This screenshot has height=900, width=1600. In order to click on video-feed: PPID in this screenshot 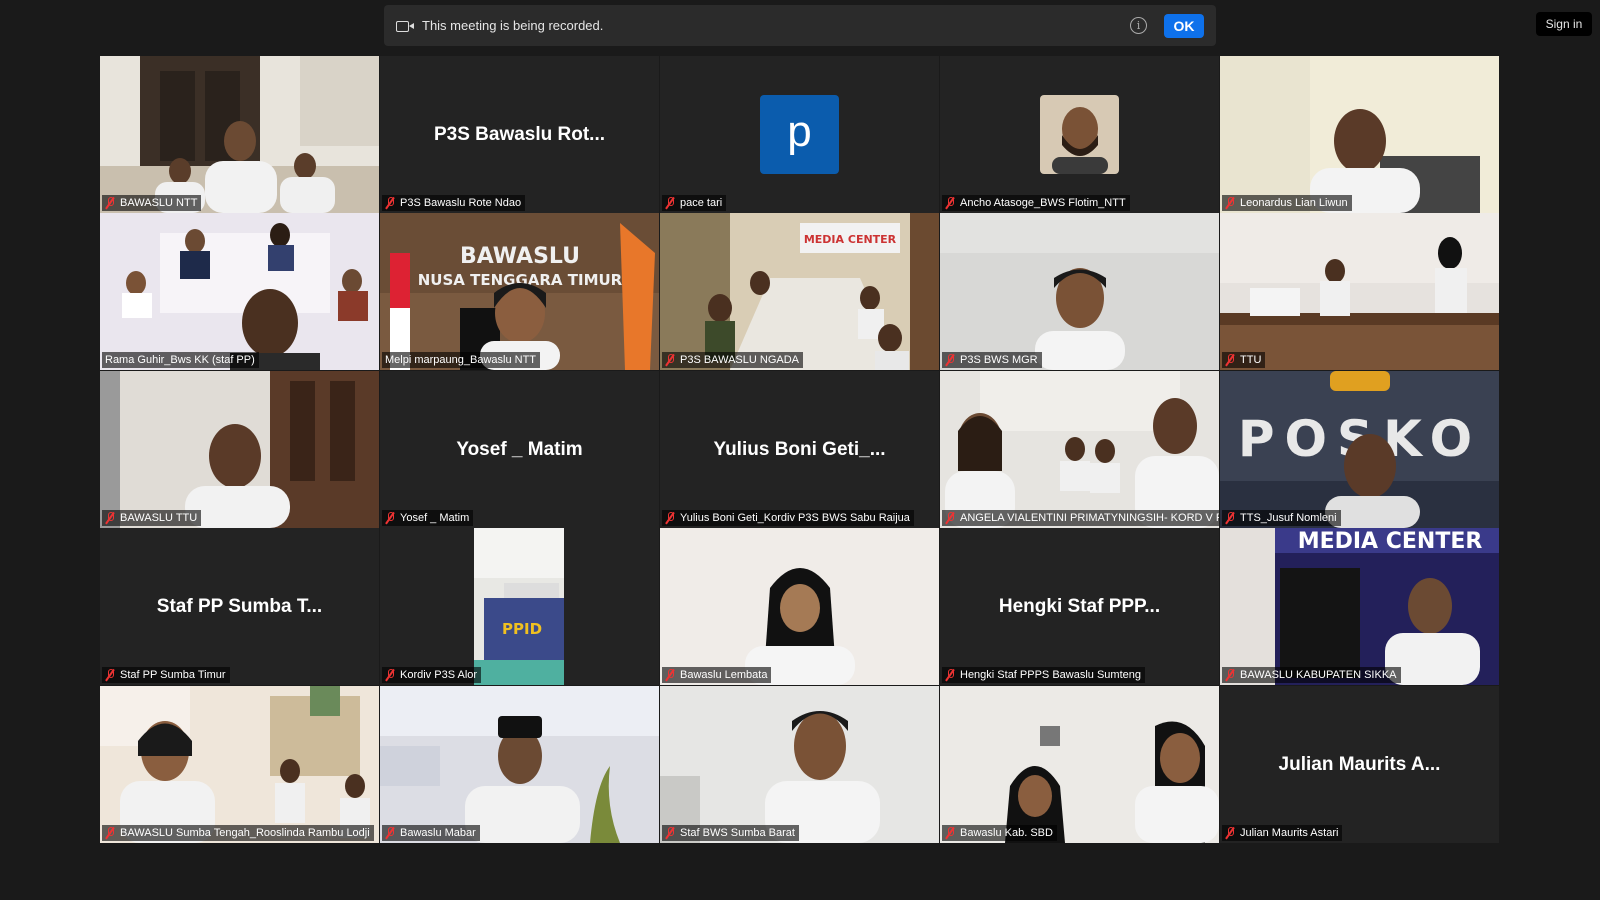, I will do `click(519, 606)`.